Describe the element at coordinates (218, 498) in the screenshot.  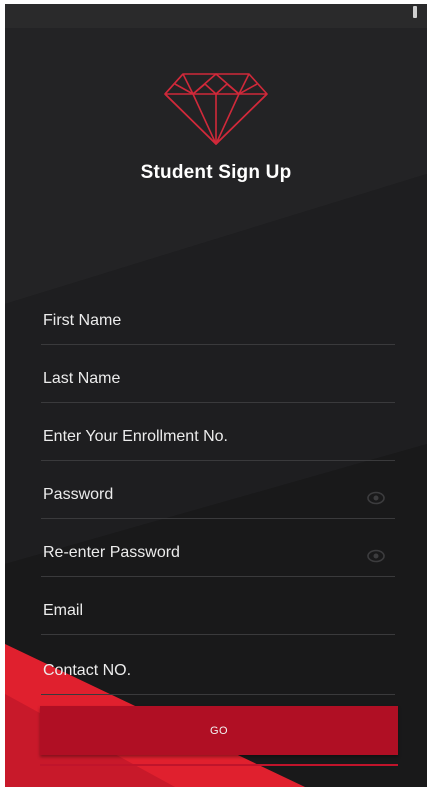
I see `password-field: Password` at that location.